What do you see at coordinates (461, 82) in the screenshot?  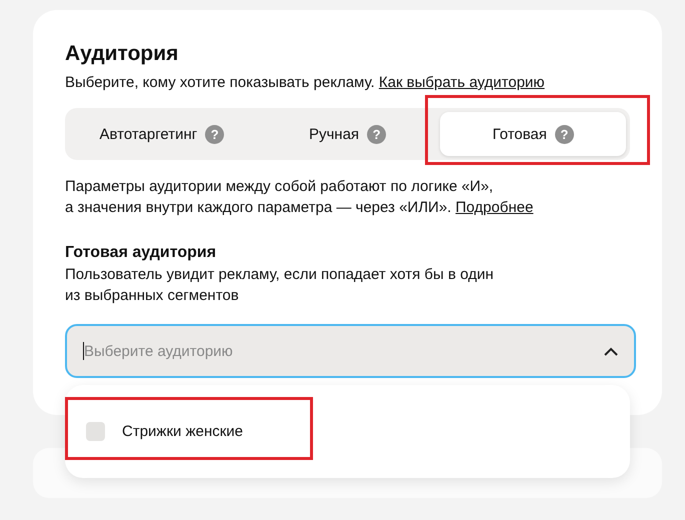 I see `help-link: Как выбрать аудиторию` at bounding box center [461, 82].